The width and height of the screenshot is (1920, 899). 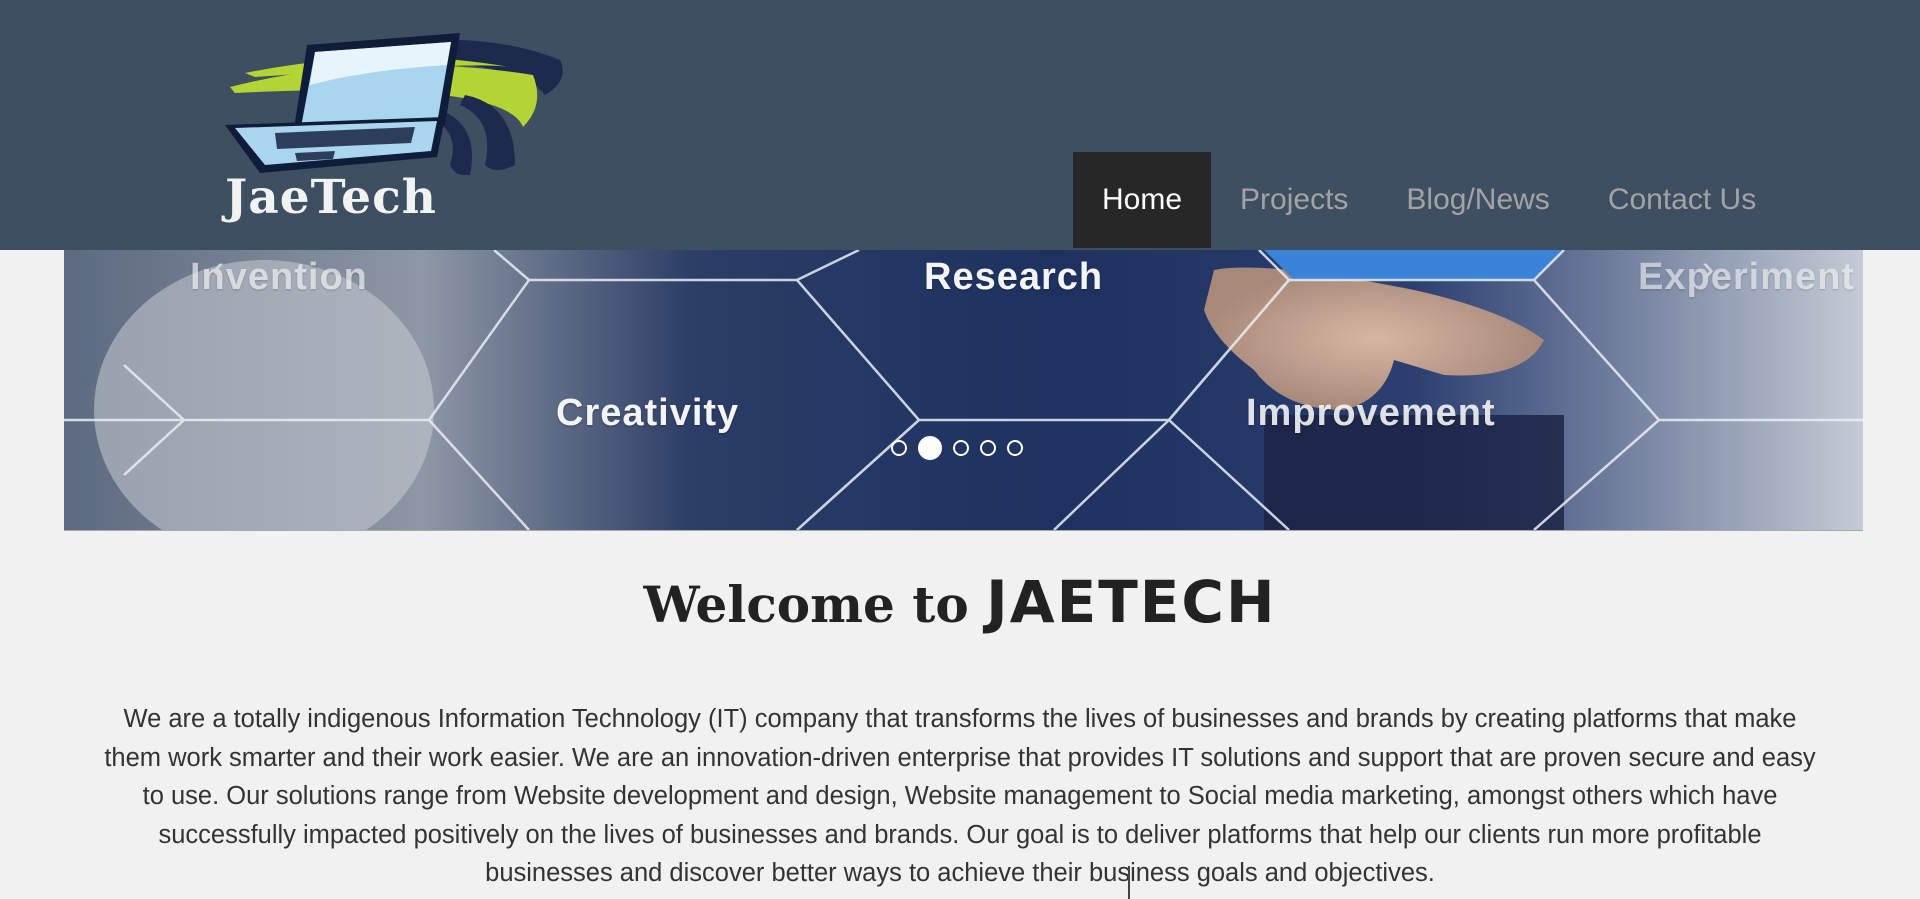 What do you see at coordinates (806, 604) in the screenshot?
I see `welcome-prefix: Welcome to` at bounding box center [806, 604].